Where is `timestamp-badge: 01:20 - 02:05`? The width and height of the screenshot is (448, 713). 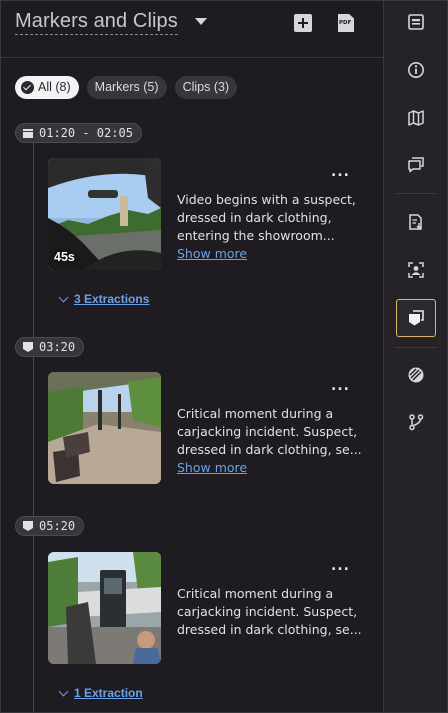
timestamp-badge: 01:20 - 02:05 is located at coordinates (78, 133).